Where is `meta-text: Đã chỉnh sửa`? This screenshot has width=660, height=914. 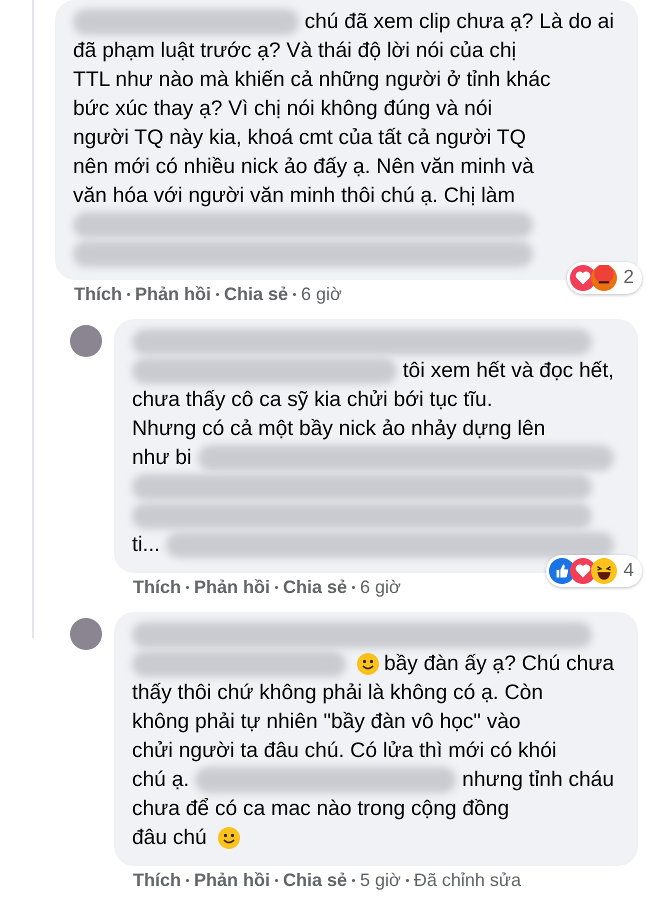
meta-text: Đã chỉnh sửa is located at coordinates (467, 880).